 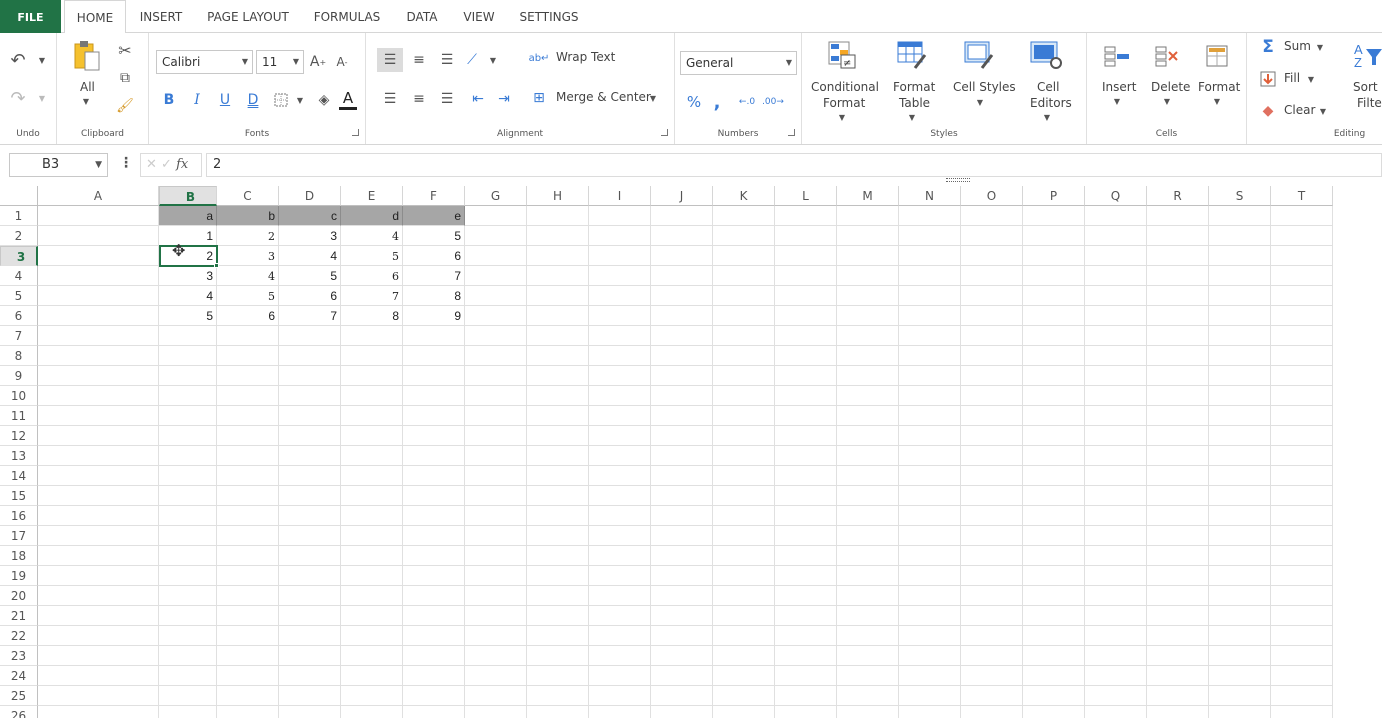 What do you see at coordinates (372, 256) in the screenshot?
I see `cell-e3: 5` at bounding box center [372, 256].